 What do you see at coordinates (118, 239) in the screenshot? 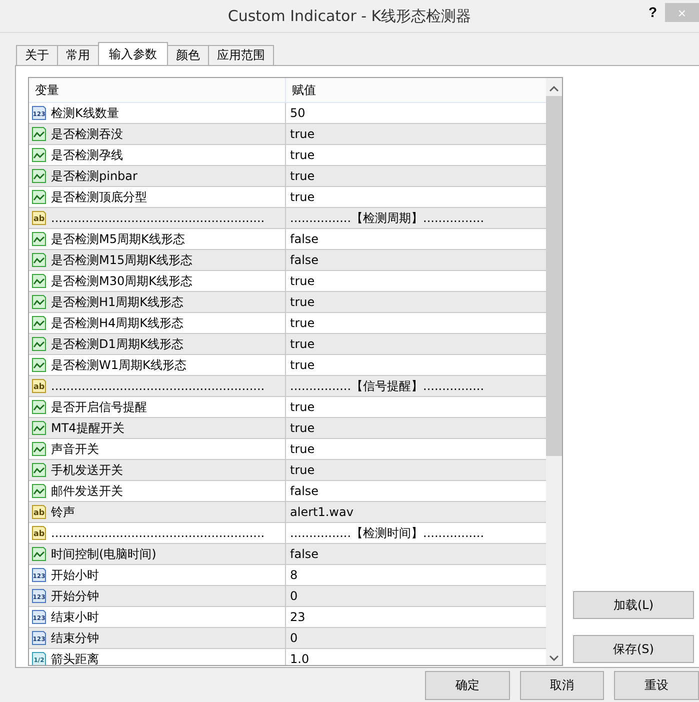
I see `table-cell: 是否检测M5周期K线形态` at bounding box center [118, 239].